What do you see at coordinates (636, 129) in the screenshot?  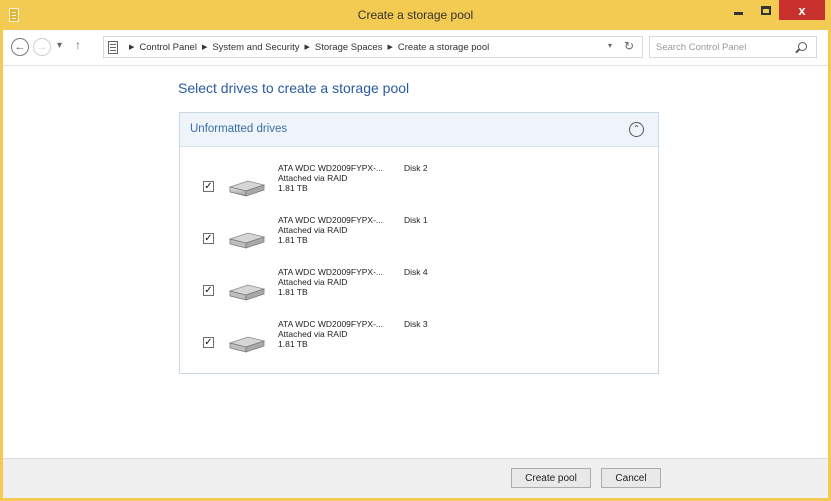 I see `collapse-chevron-up-icon: ⌃` at bounding box center [636, 129].